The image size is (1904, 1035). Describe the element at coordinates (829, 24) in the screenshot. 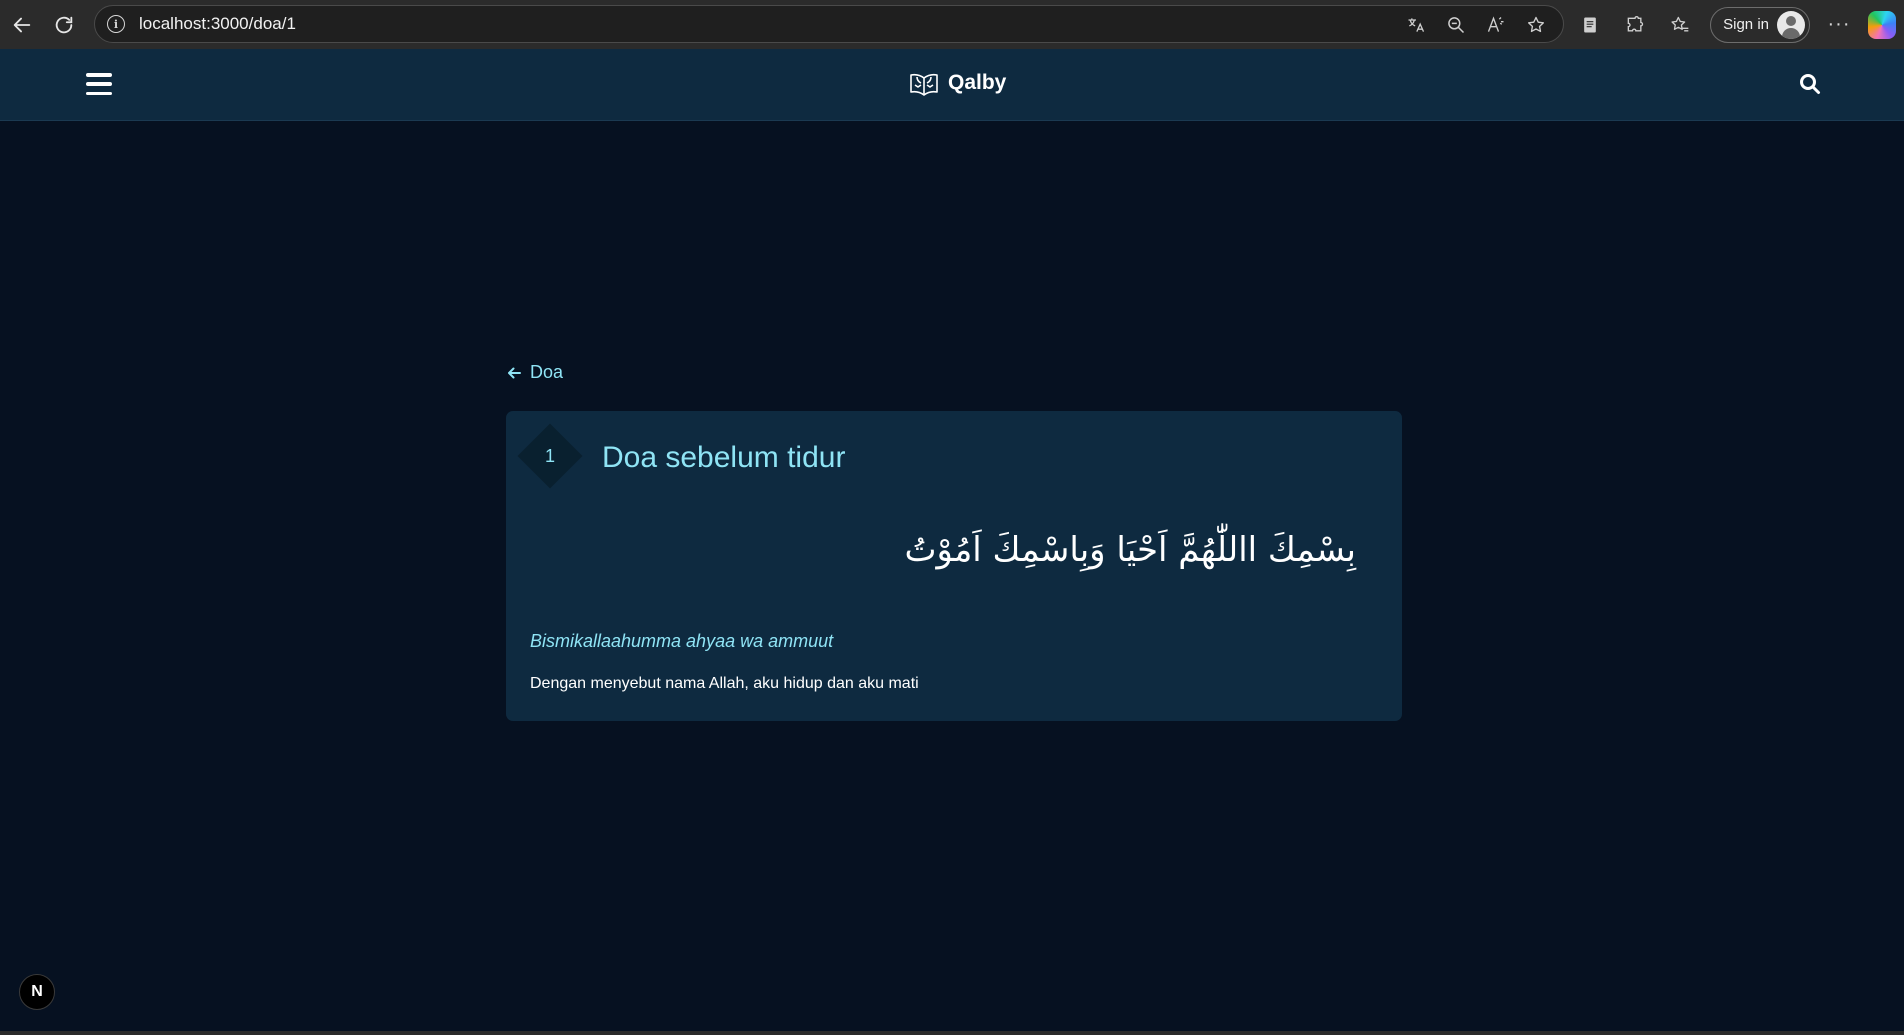

I see `address-bar: i localhost:3000/doa/1` at that location.